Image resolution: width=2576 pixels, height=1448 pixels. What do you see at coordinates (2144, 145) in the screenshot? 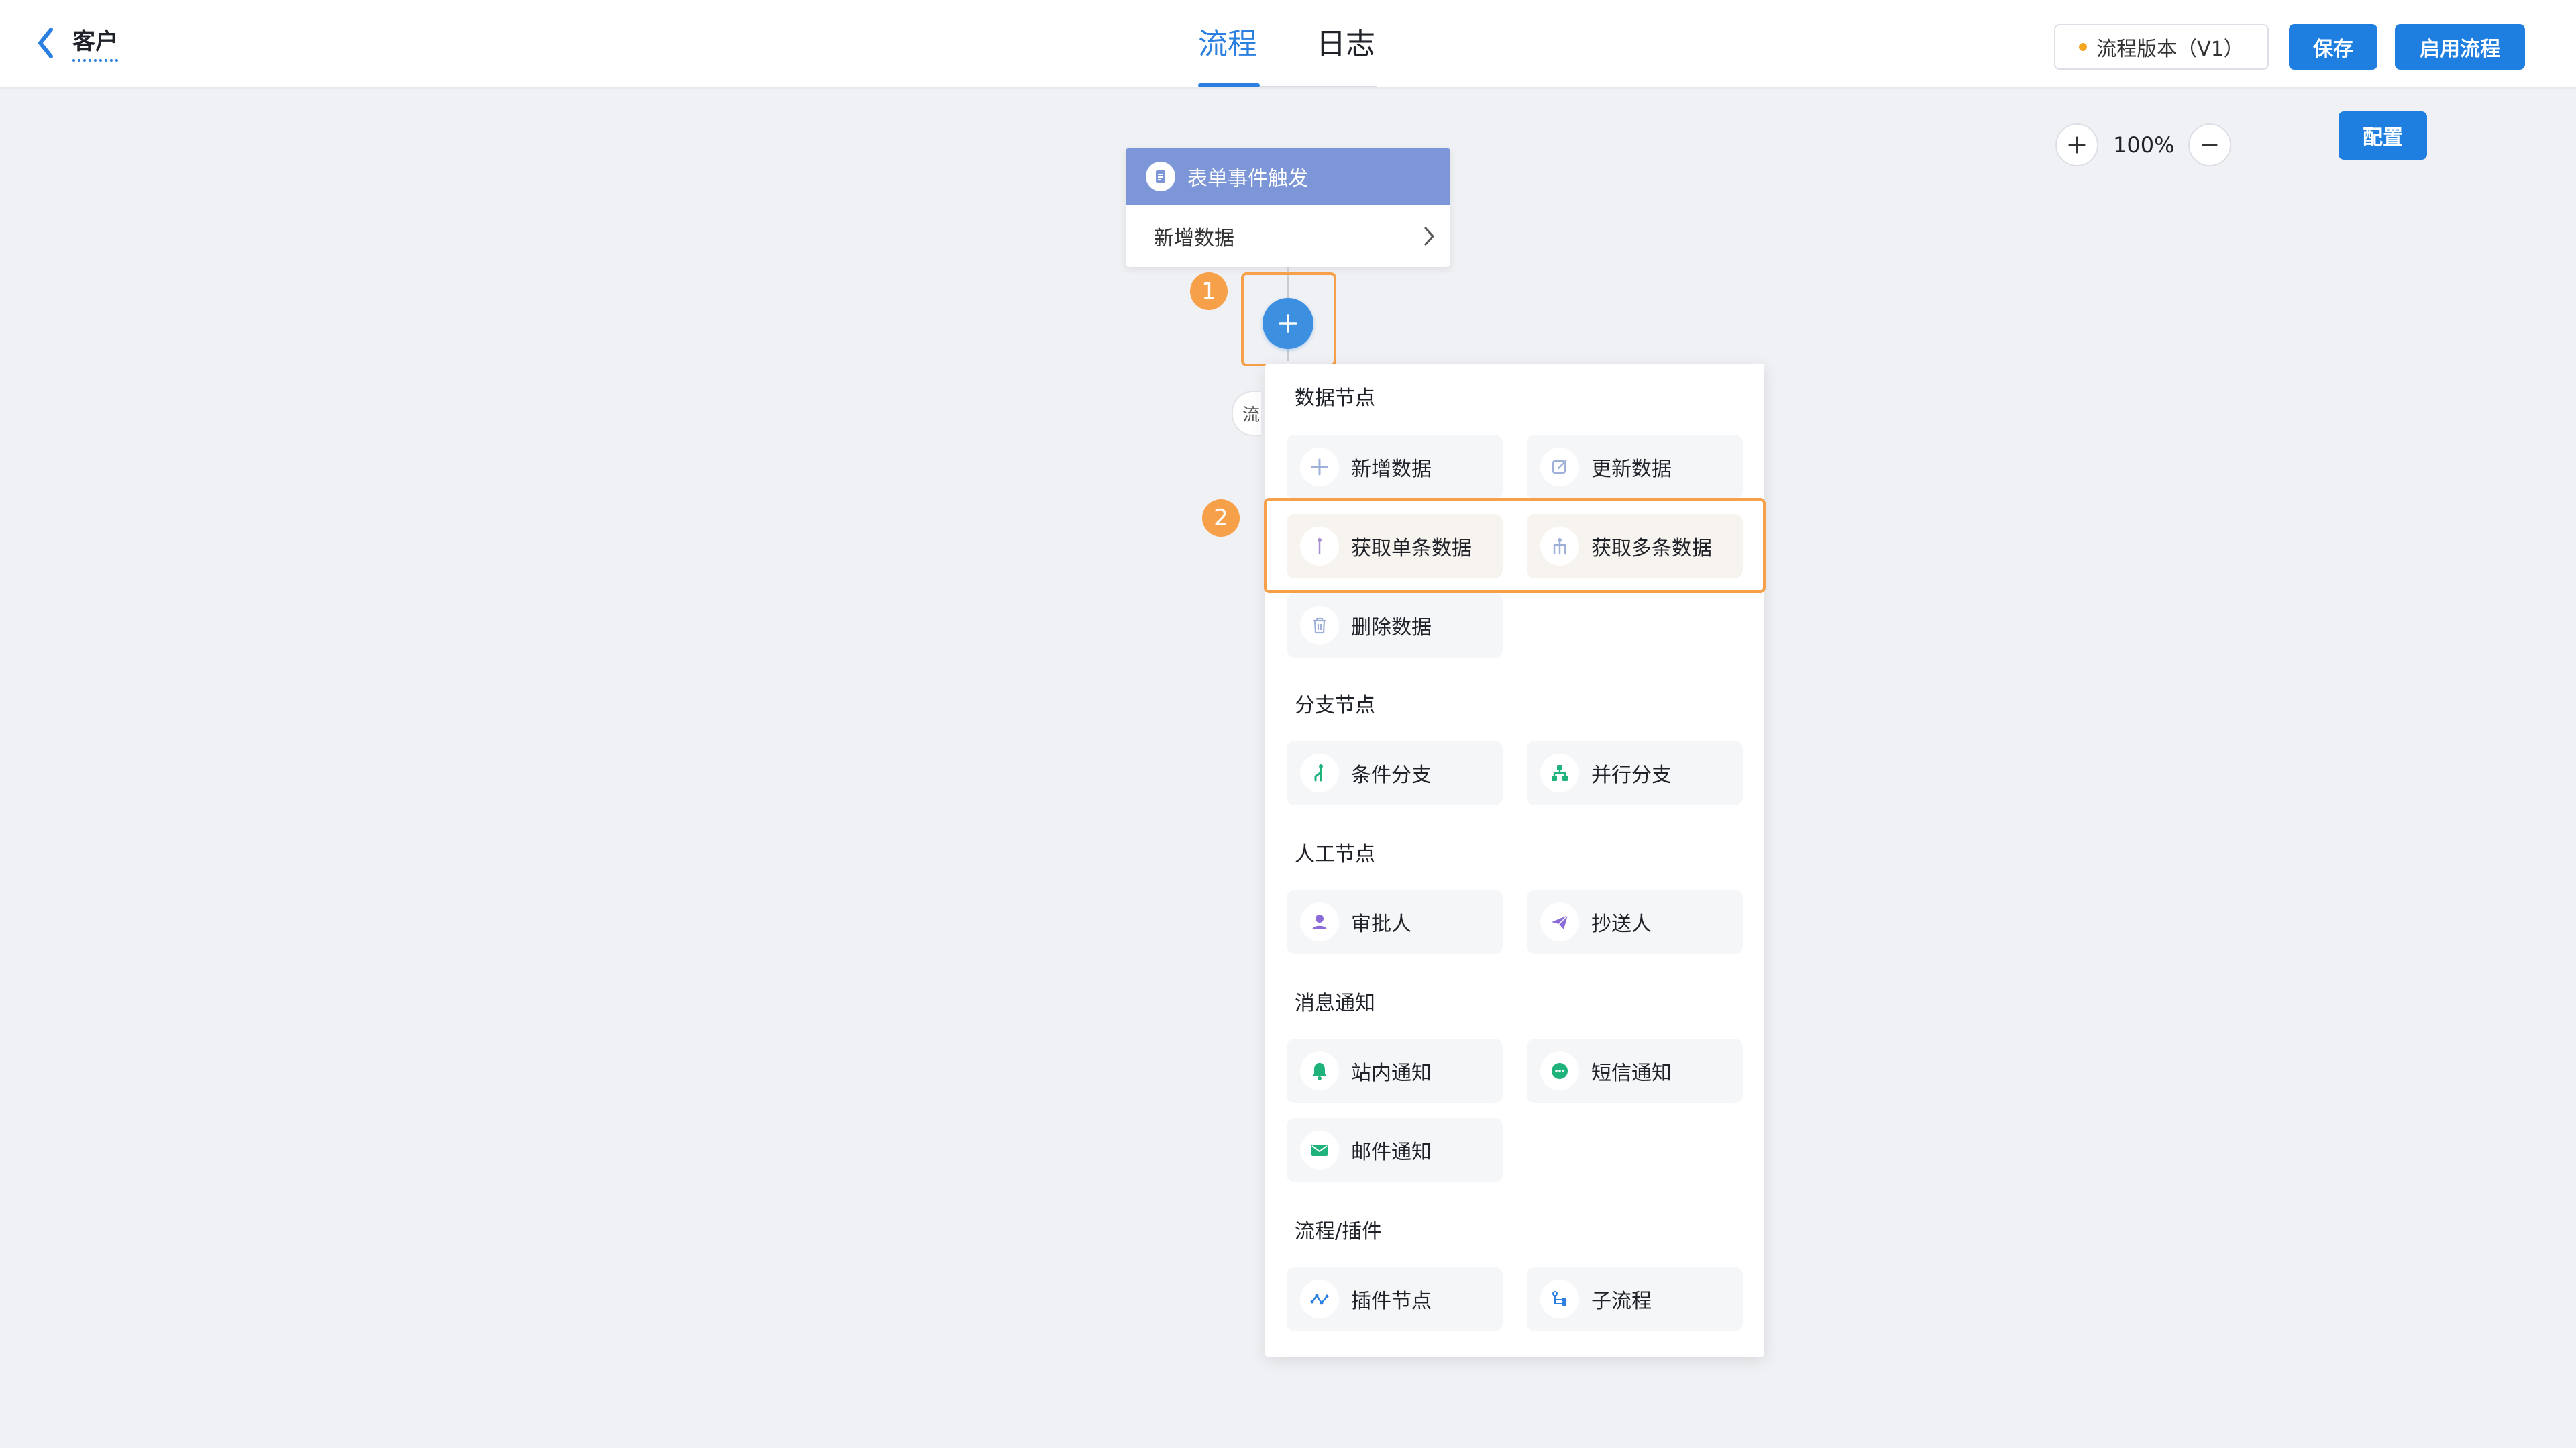
I see `zoom-level: 100%` at bounding box center [2144, 145].